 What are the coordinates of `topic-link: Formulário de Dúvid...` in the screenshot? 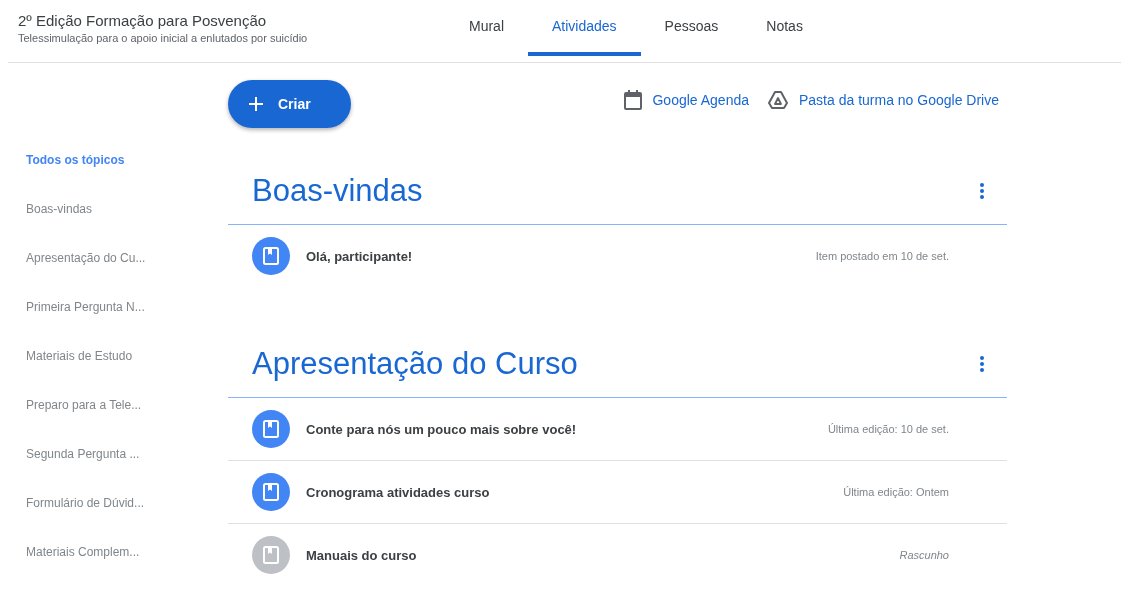 It's located at (127, 503).